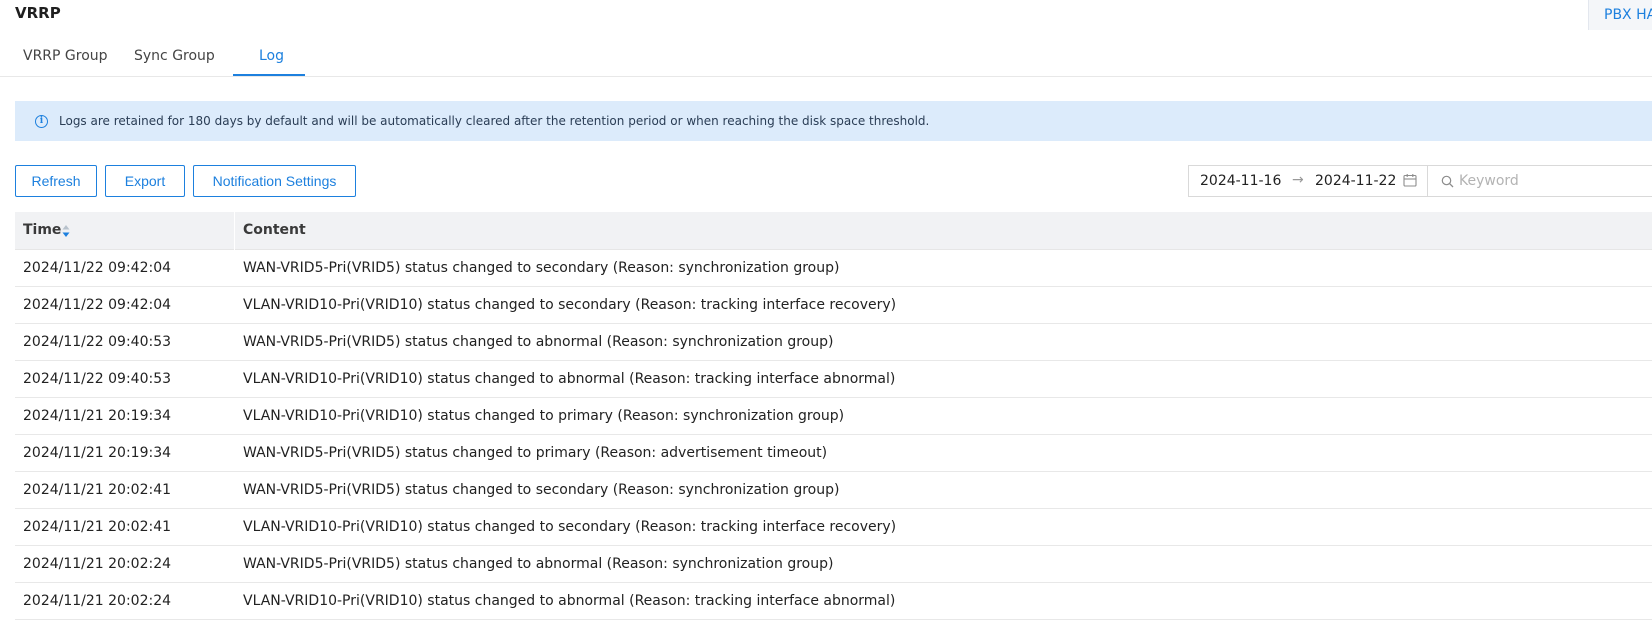 The width and height of the screenshot is (1652, 620). Describe the element at coordinates (1447, 181) in the screenshot. I see `search-icon` at that location.